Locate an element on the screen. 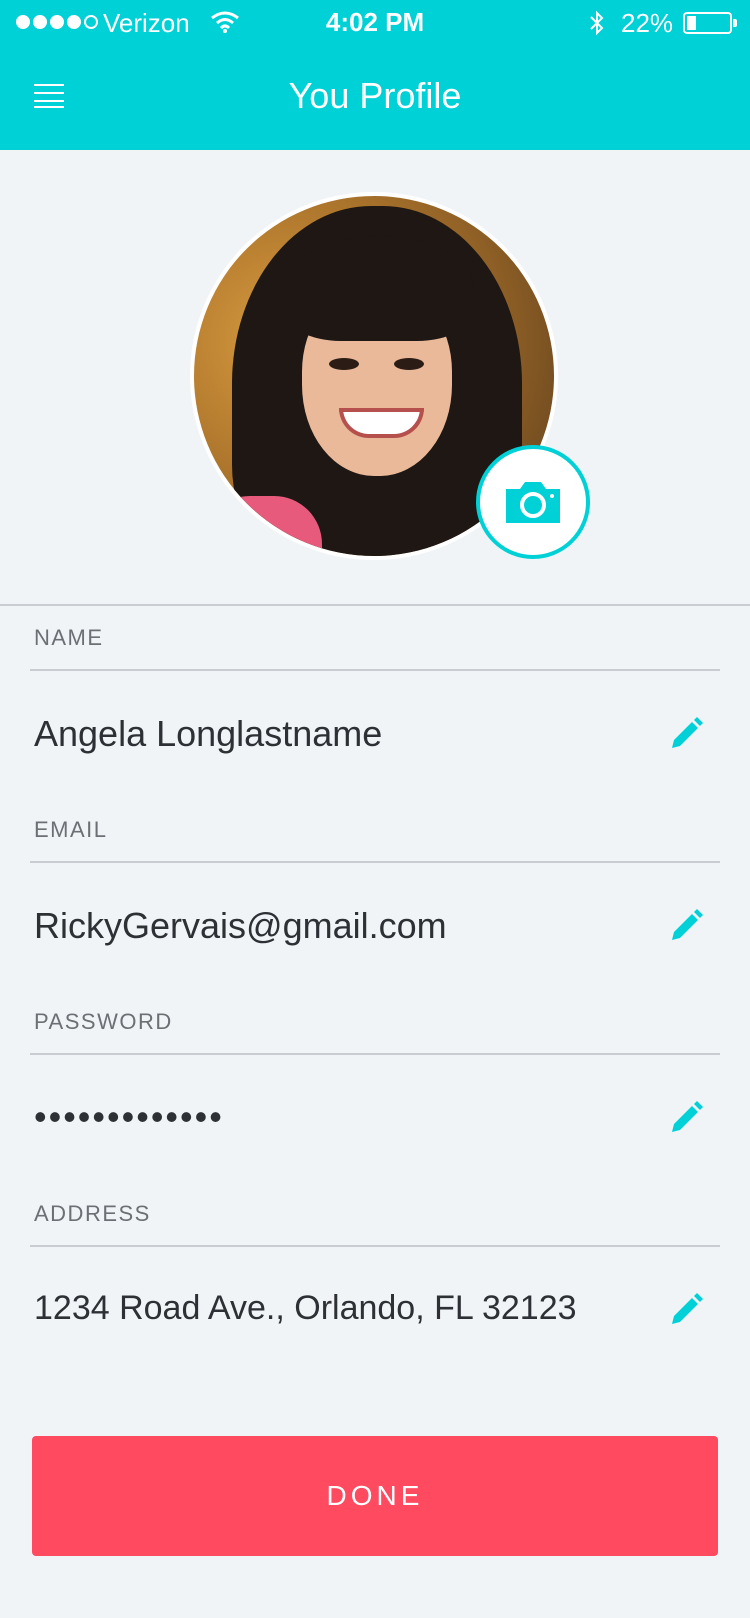  battery-percent: 22% is located at coordinates (647, 23).